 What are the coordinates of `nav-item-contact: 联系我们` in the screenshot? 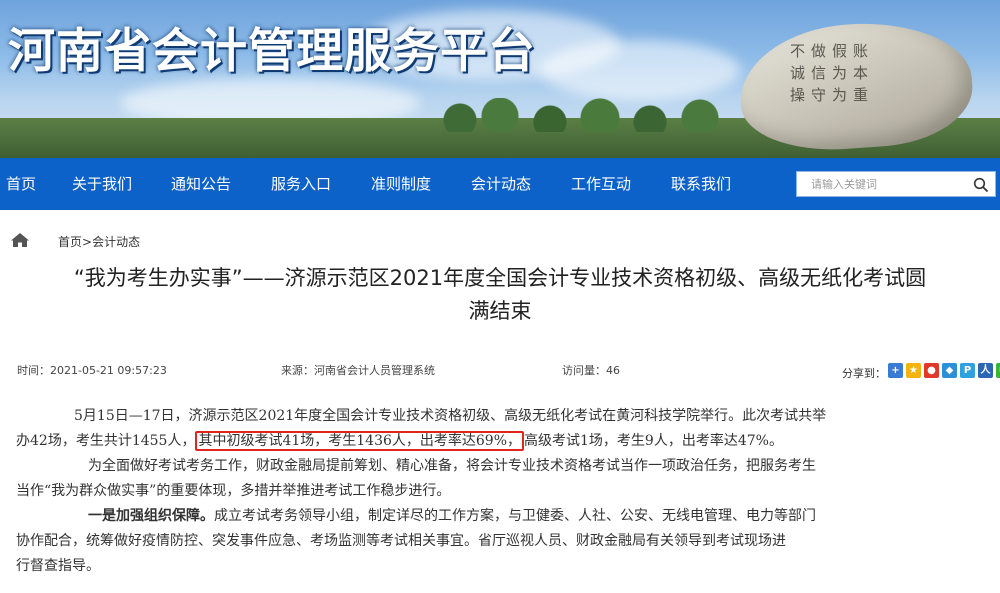 It's located at (701, 184).